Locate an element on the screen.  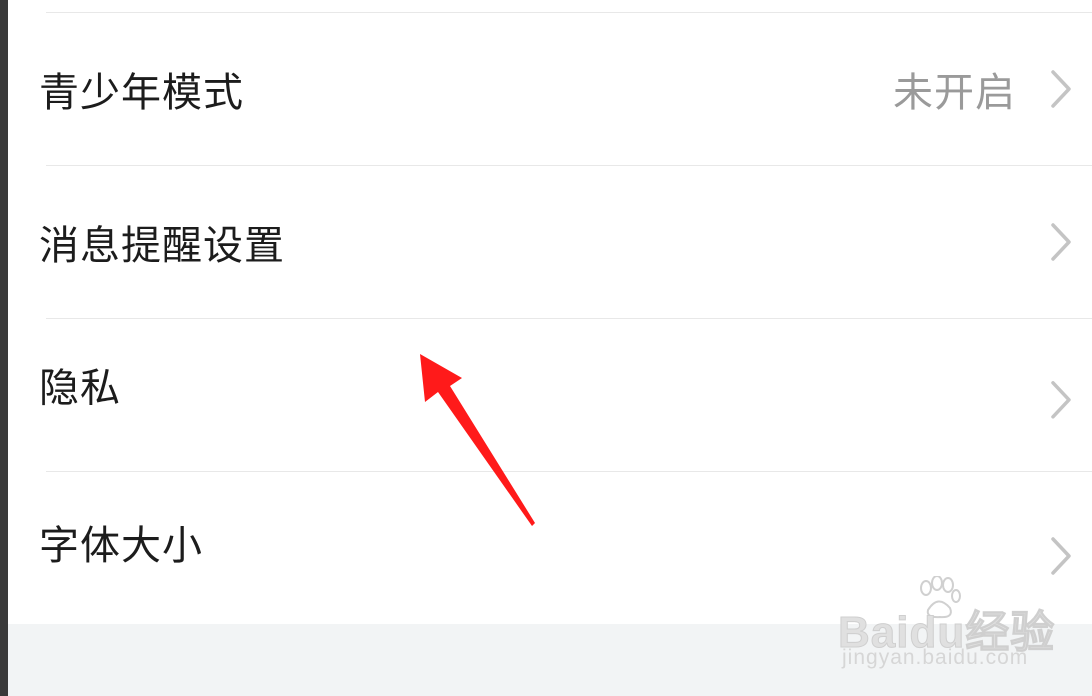
watermark-url: jingyan.baidu.com is located at coordinates (935, 657).